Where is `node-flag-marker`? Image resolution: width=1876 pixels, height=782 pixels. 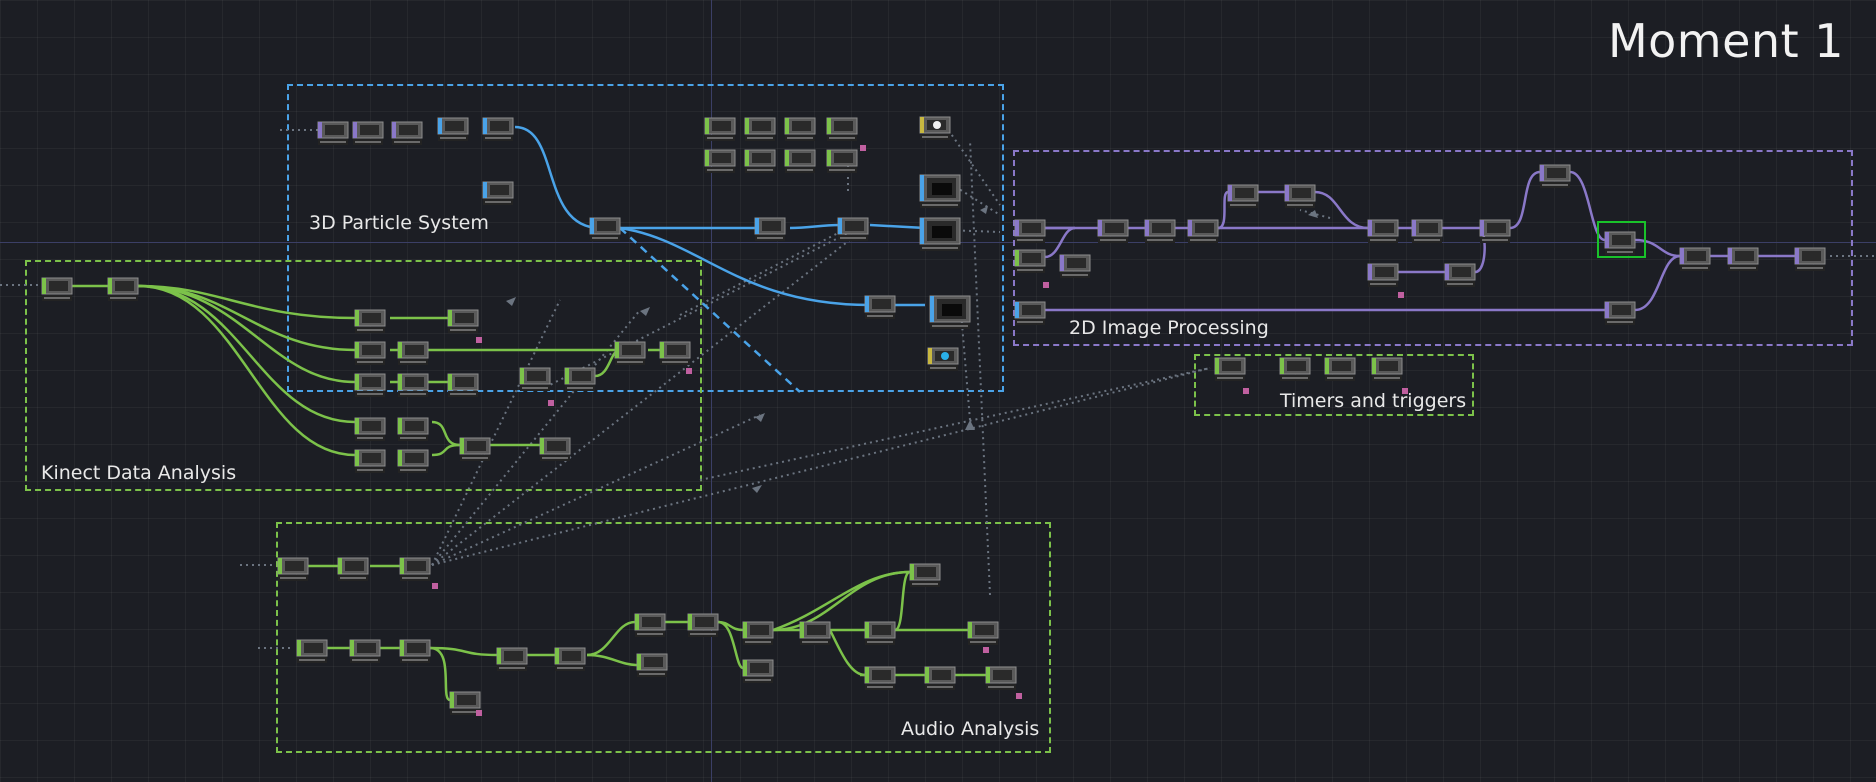 node-flag-marker is located at coordinates (1401, 295).